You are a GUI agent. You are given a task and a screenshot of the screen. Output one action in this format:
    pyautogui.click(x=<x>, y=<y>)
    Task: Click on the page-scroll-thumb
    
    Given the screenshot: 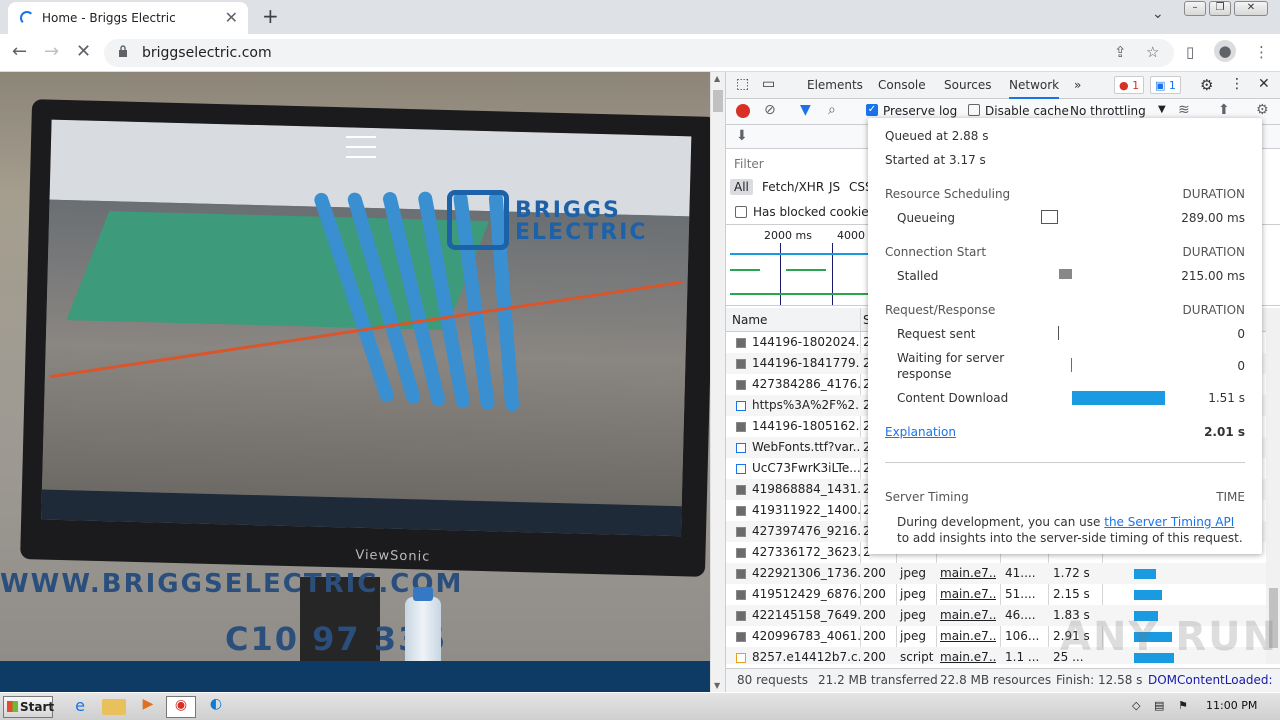 What is the action you would take?
    pyautogui.click(x=718, y=101)
    